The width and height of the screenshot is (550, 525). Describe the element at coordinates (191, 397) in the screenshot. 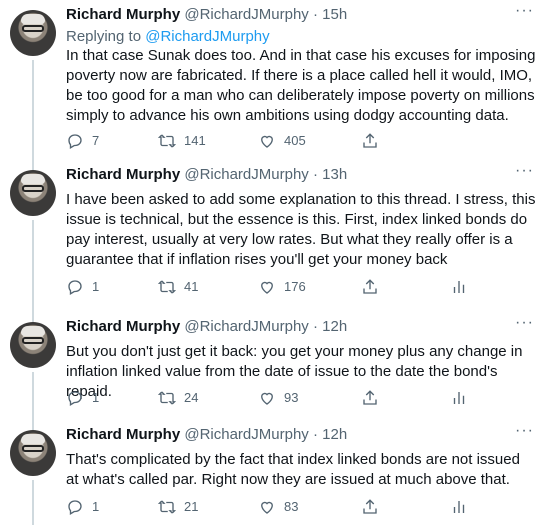

I see `retweet-count: 24` at that location.